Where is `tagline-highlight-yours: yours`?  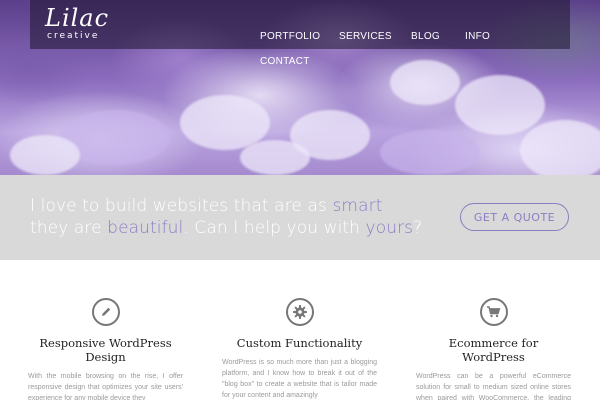
tagline-highlight-yours: yours is located at coordinates (389, 228).